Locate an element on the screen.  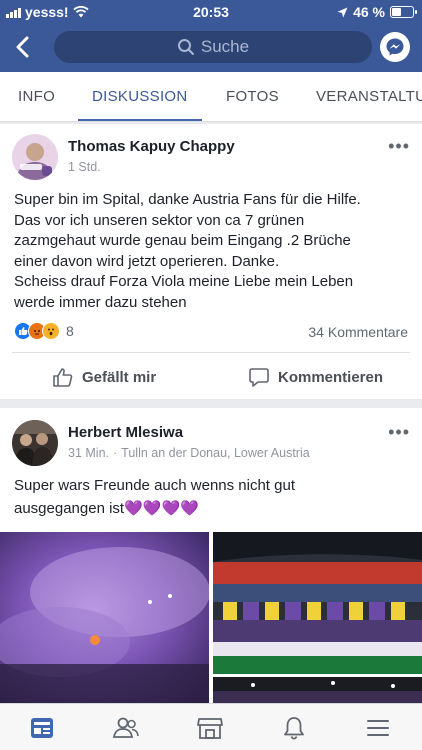
post-text-line: ausgegangen ist💜💜💜💜 is located at coordinates (106, 508).